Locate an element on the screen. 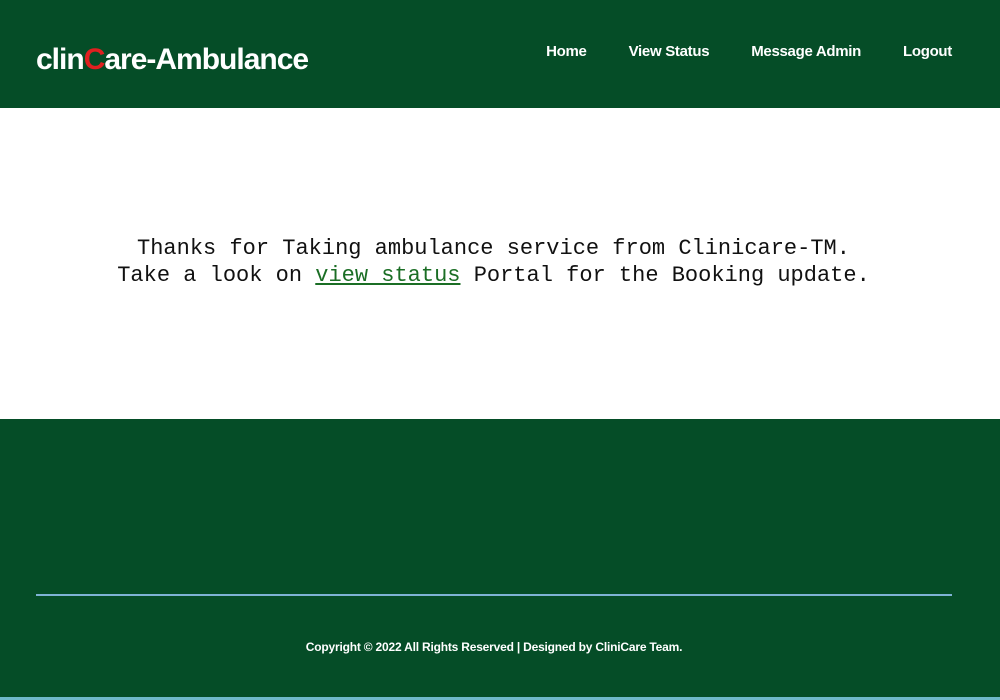 The image size is (1000, 700). nav-home-link: Home is located at coordinates (566, 52).